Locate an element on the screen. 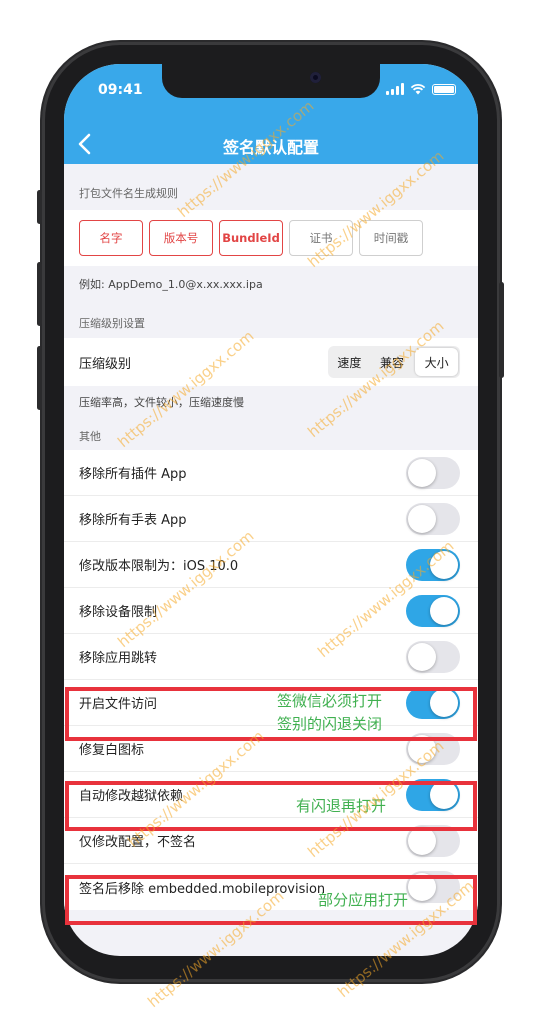 Image resolution: width=541 pixels, height=1024 pixels. annotation-file-access-line2: 签别的闪退关闭 is located at coordinates (330, 724).